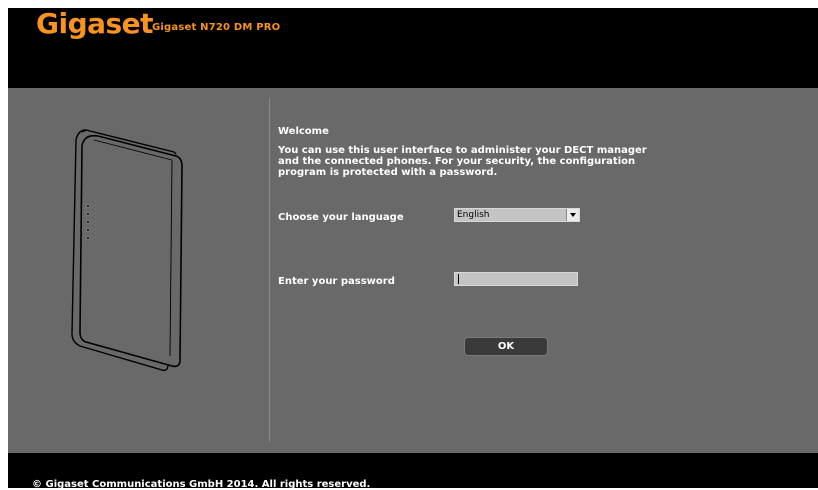 This screenshot has width=818, height=490. What do you see at coordinates (572, 215) in the screenshot?
I see `dropdown-arrow-icon` at bounding box center [572, 215].